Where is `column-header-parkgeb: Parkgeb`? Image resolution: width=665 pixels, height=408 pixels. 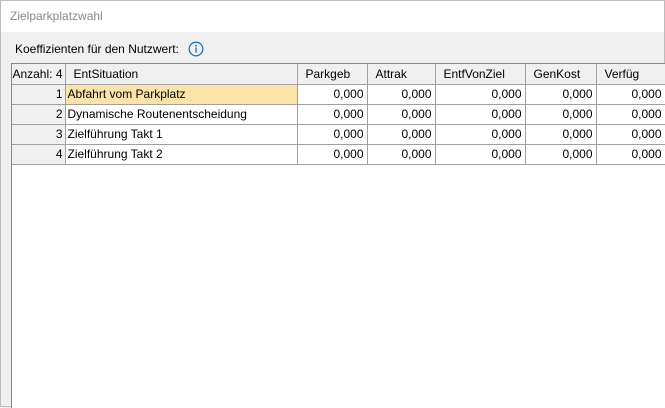 column-header-parkgeb: Parkgeb is located at coordinates (332, 74).